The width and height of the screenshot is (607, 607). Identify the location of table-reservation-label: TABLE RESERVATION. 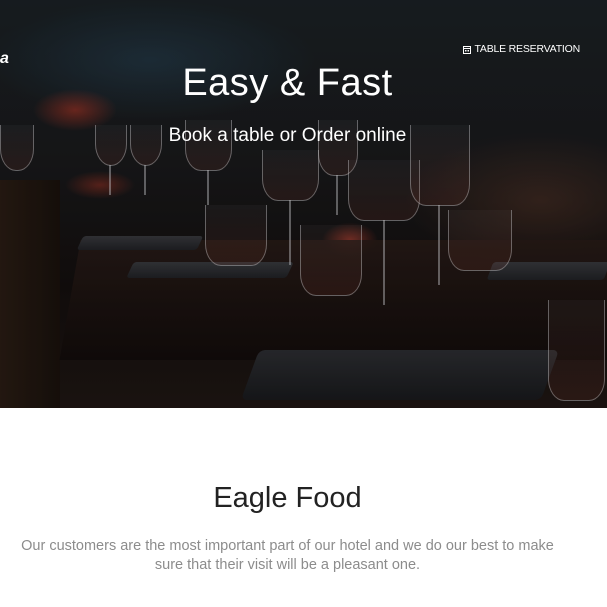
(527, 49).